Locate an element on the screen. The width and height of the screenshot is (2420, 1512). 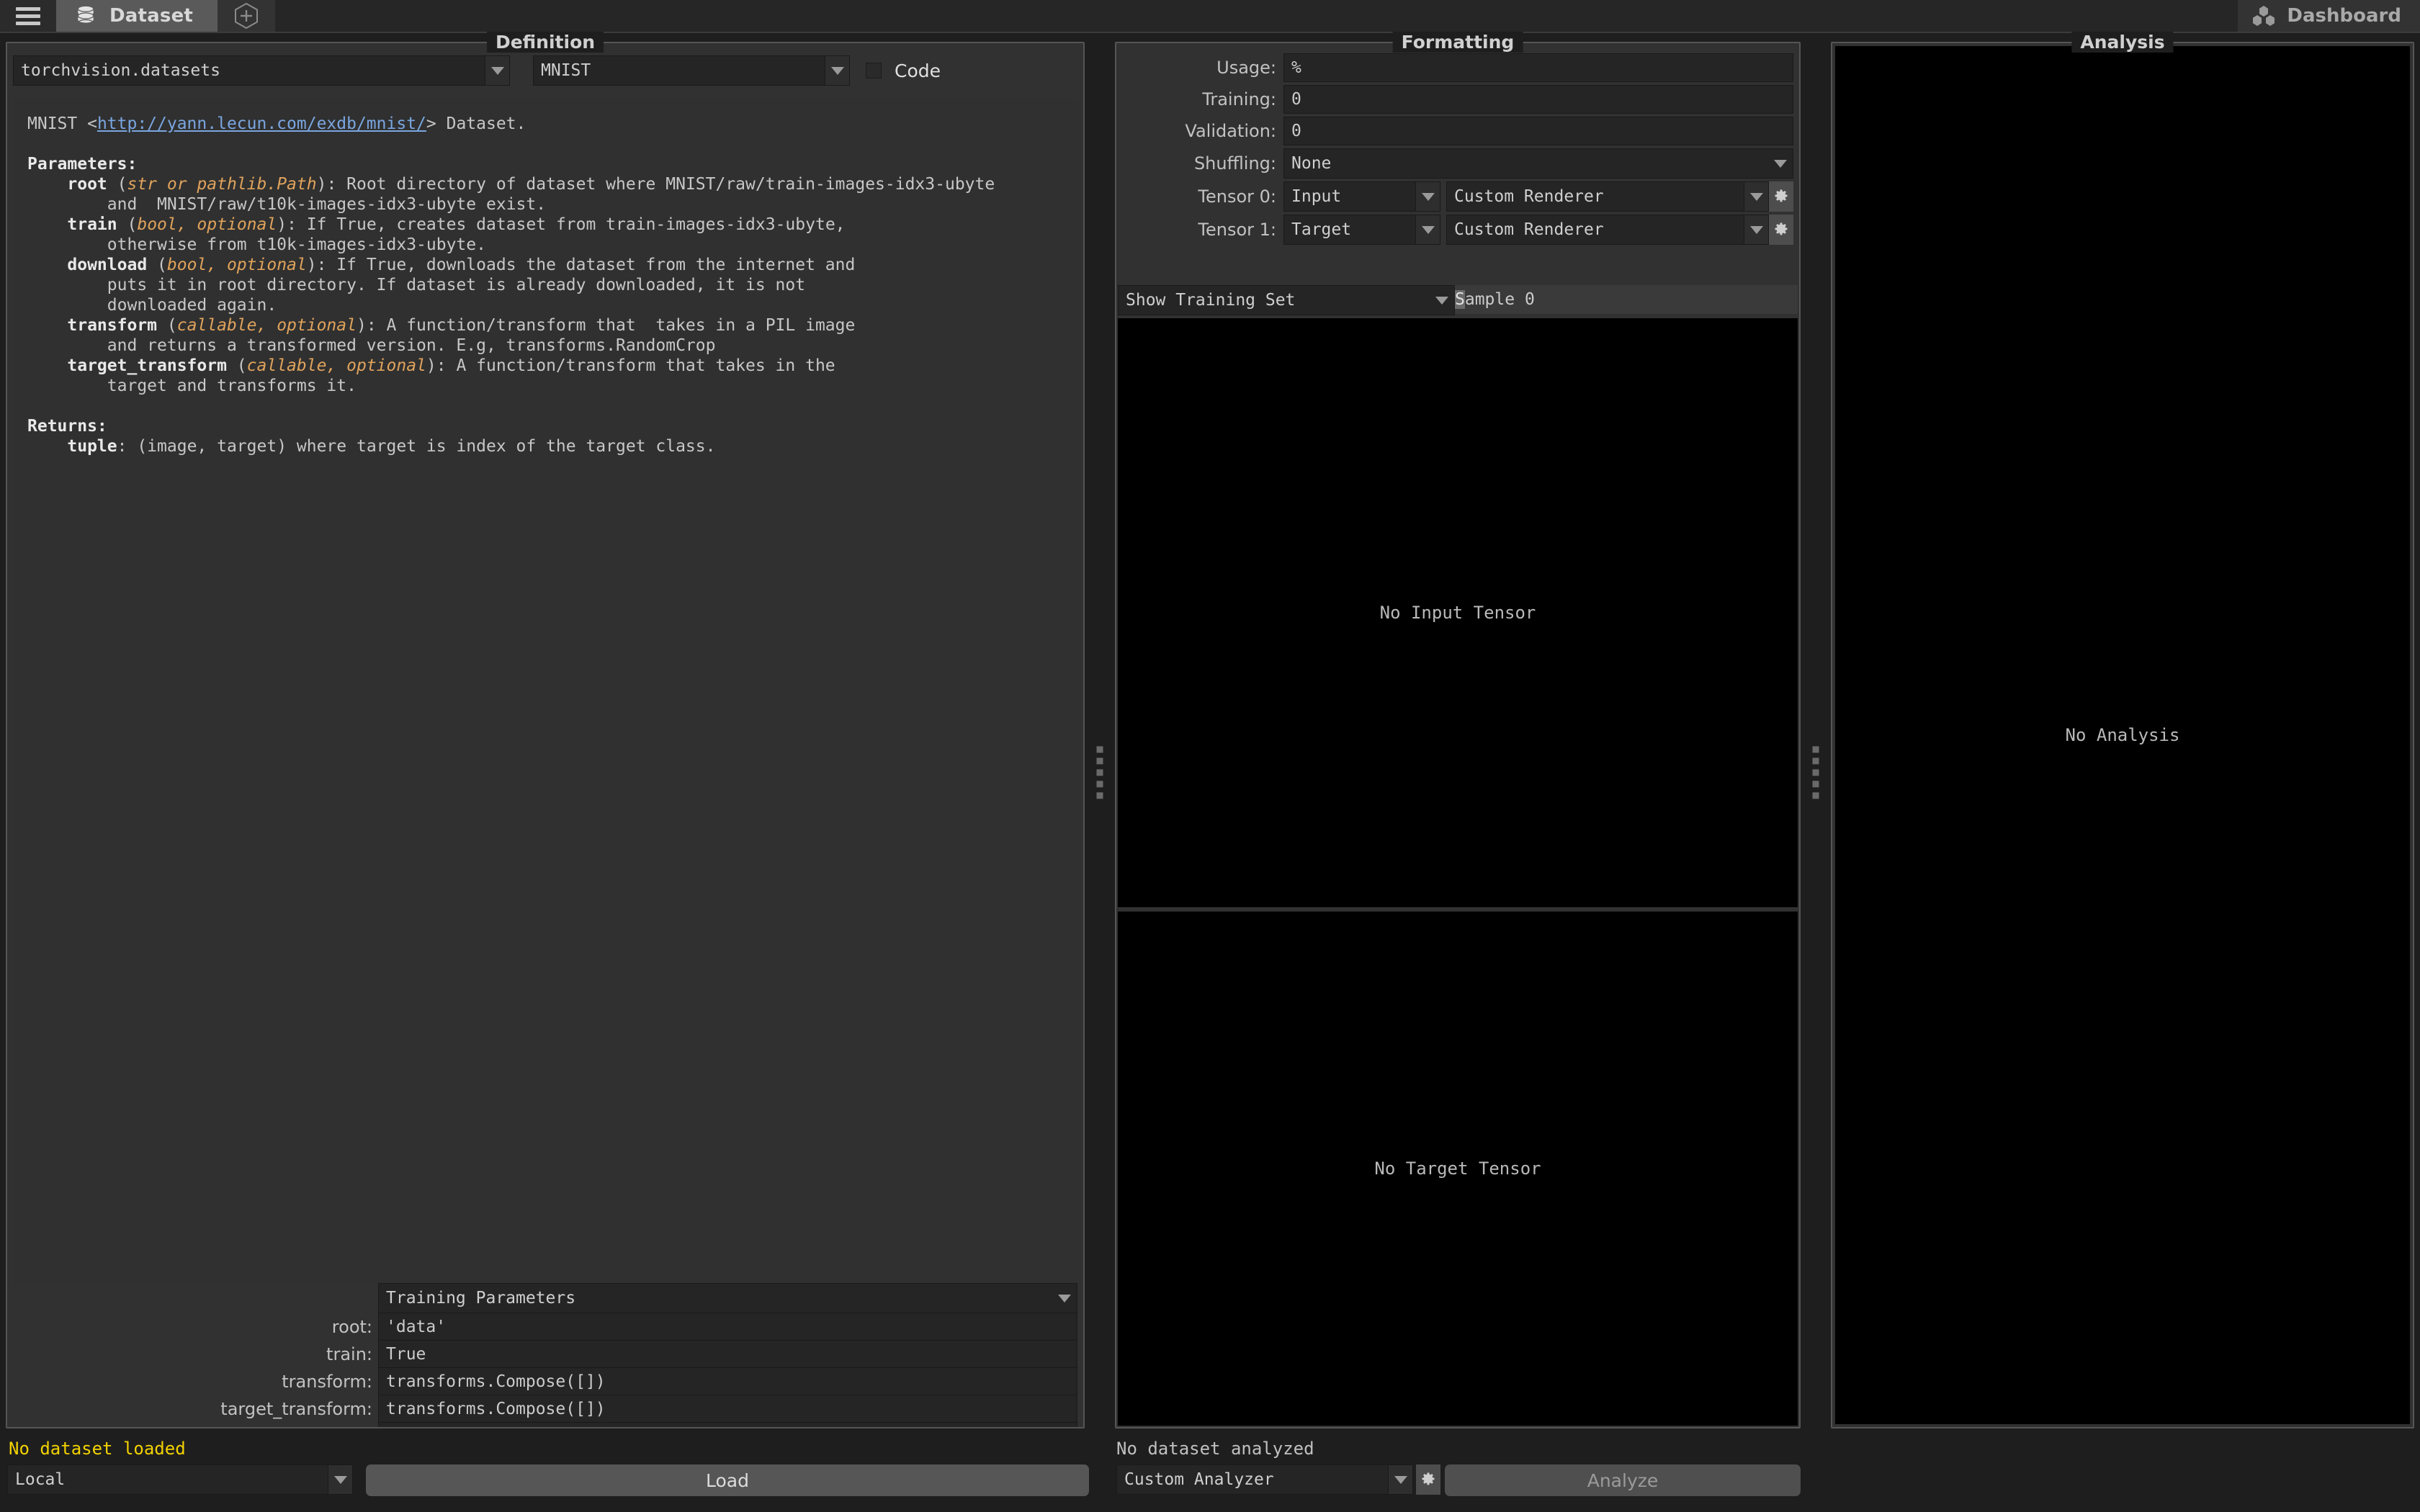
tensor-0-renderer-dropdown: Custom Renderer is located at coordinates (1607, 196).